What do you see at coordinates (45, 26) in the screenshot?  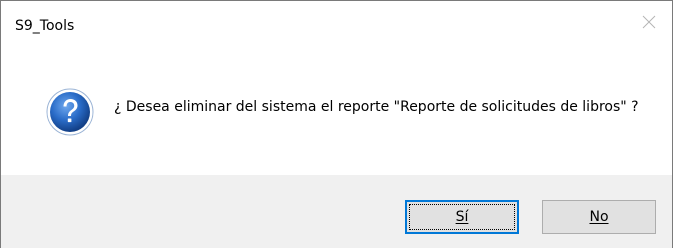 I see `window-title: S9_Tools` at bounding box center [45, 26].